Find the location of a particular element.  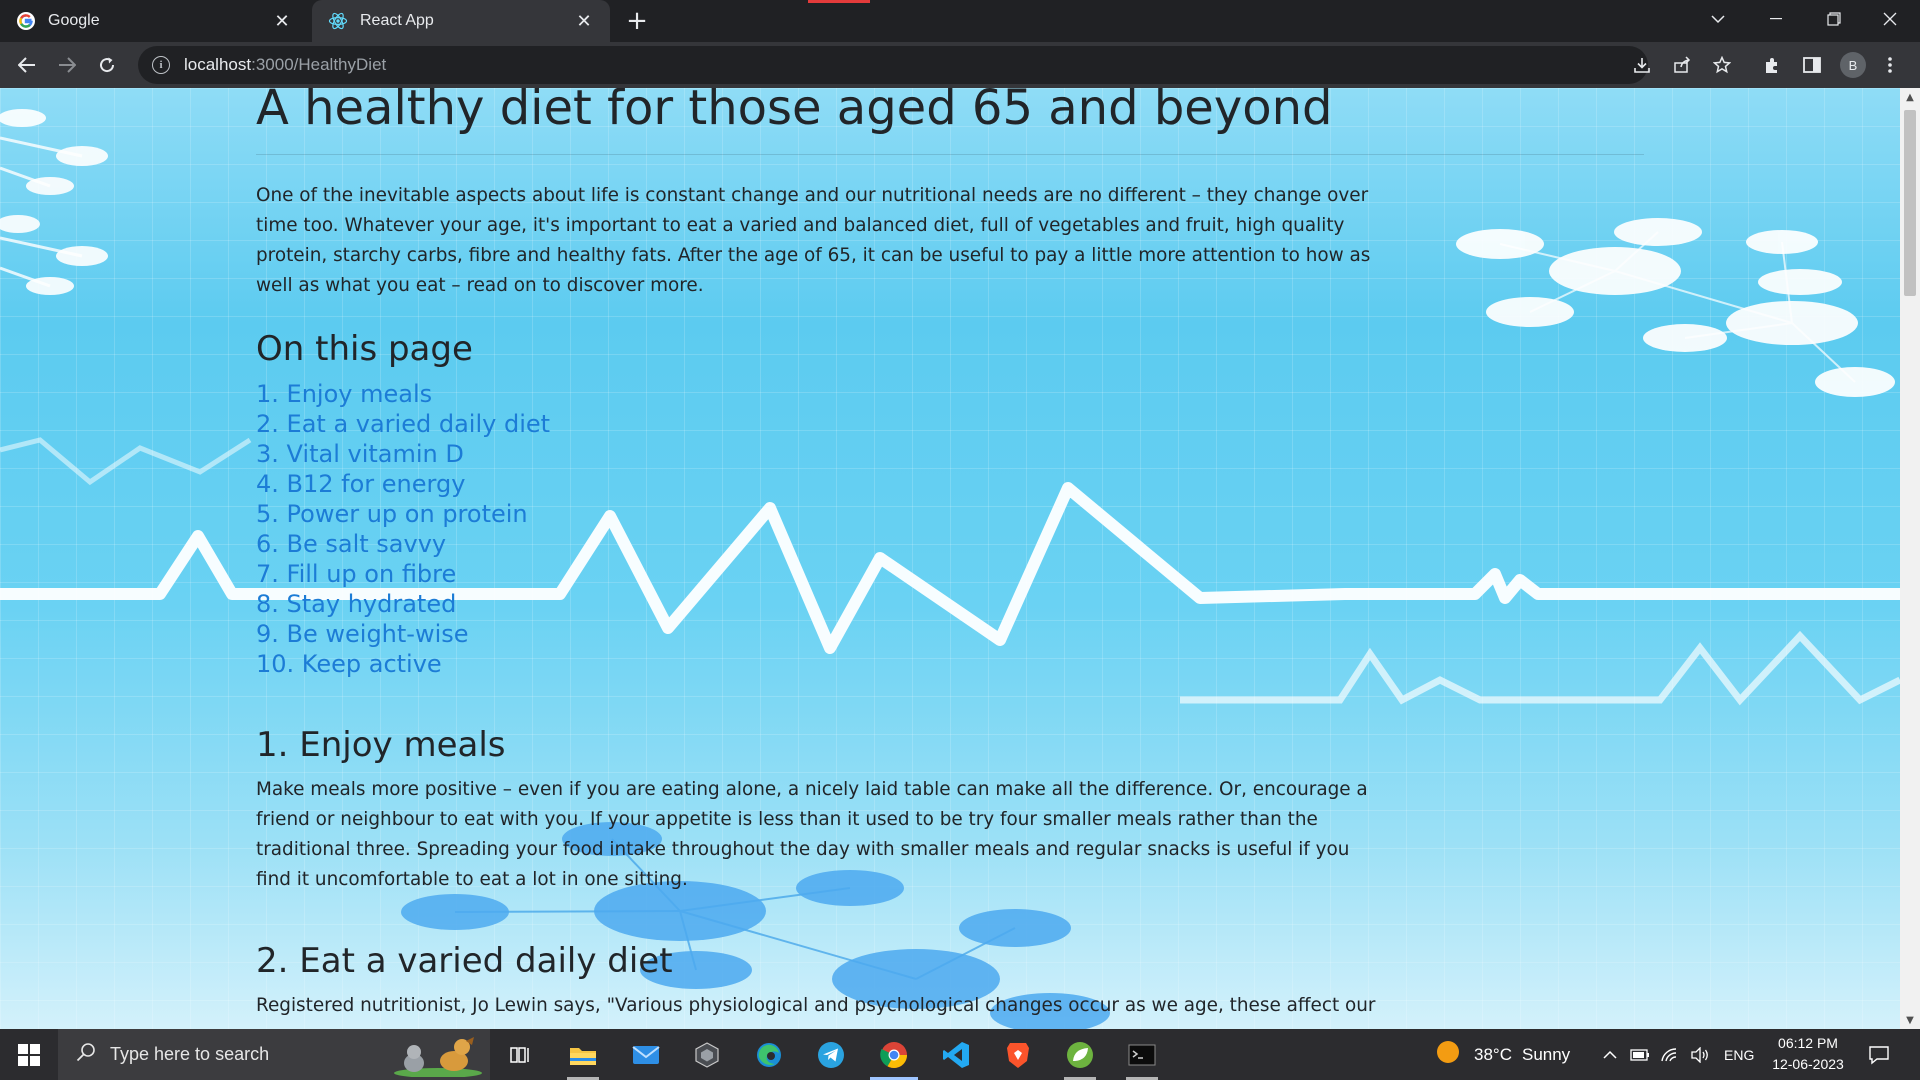

title-divider is located at coordinates (950, 154).